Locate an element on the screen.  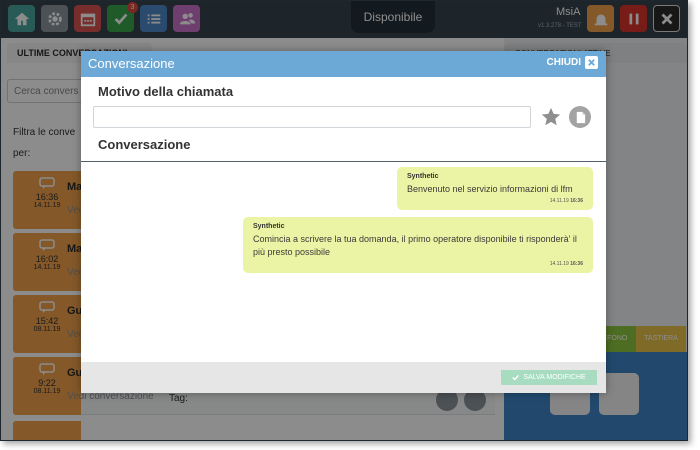
modal-title: Conversazione is located at coordinates (131, 63).